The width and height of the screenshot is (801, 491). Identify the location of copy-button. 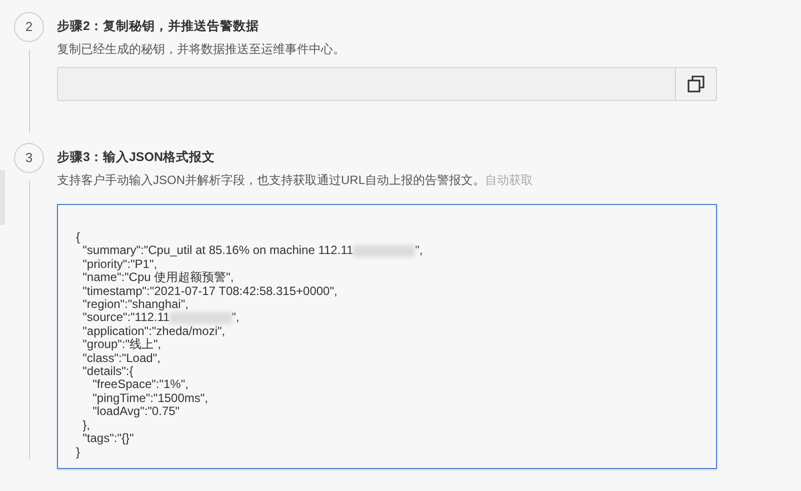
(696, 84).